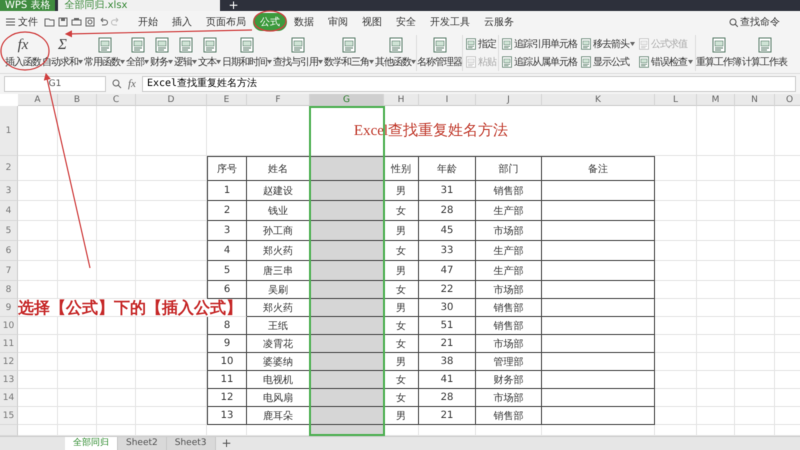 The width and height of the screenshot is (800, 450). Describe the element at coordinates (338, 22) in the screenshot. I see `ribbon-tab: 审阅` at that location.